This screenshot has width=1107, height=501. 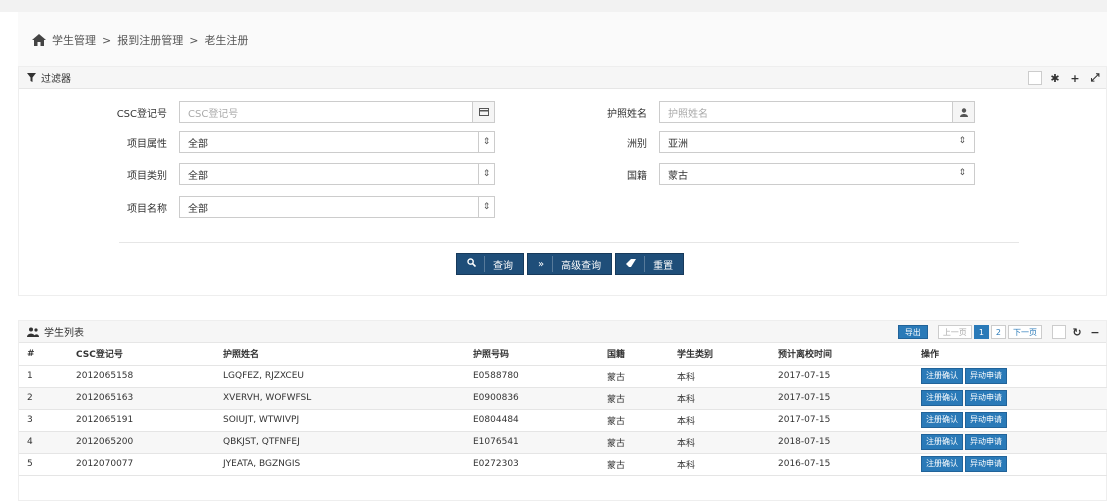 I want to click on project-type-select: 全部 ⇕, so click(x=337, y=174).